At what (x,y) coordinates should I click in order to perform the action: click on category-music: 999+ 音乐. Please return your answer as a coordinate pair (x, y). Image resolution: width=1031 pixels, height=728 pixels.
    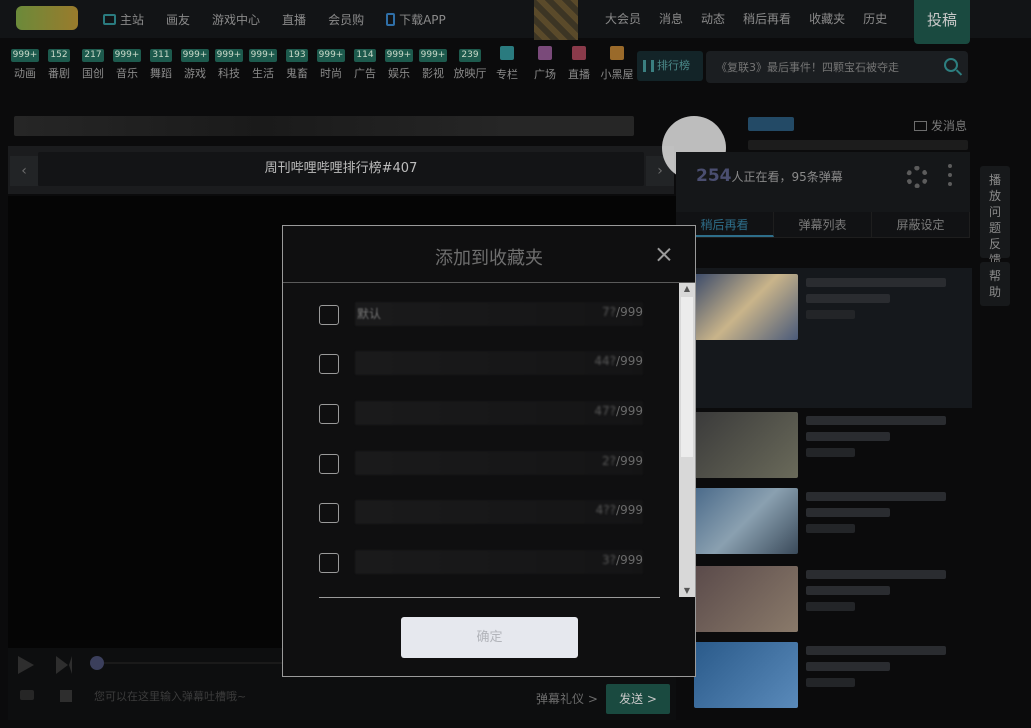
    Looking at the image, I should click on (127, 65).